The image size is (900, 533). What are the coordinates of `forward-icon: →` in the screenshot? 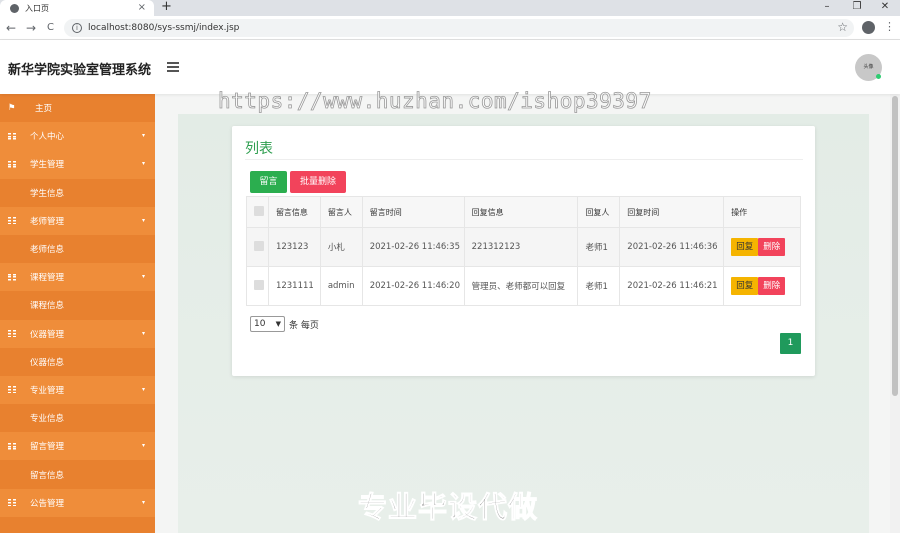 It's located at (31, 28).